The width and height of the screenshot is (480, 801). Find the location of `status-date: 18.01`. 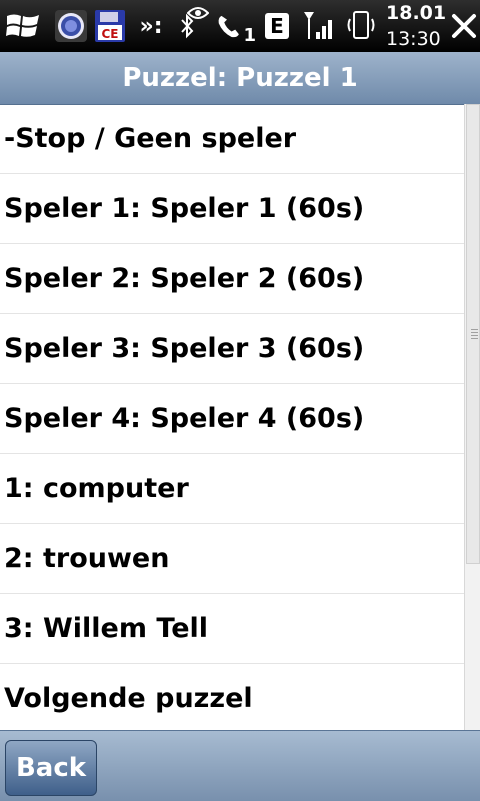

status-date: 18.01 is located at coordinates (416, 13).